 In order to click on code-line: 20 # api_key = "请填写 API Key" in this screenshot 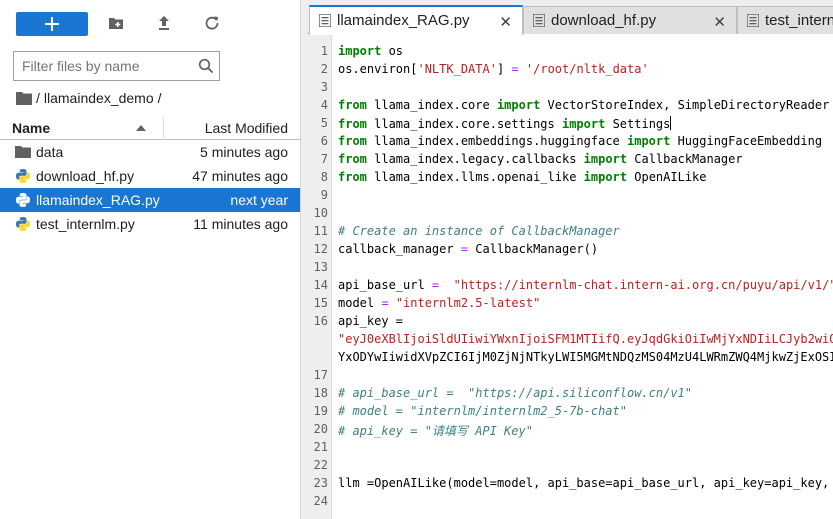, I will do `click(570, 430)`.